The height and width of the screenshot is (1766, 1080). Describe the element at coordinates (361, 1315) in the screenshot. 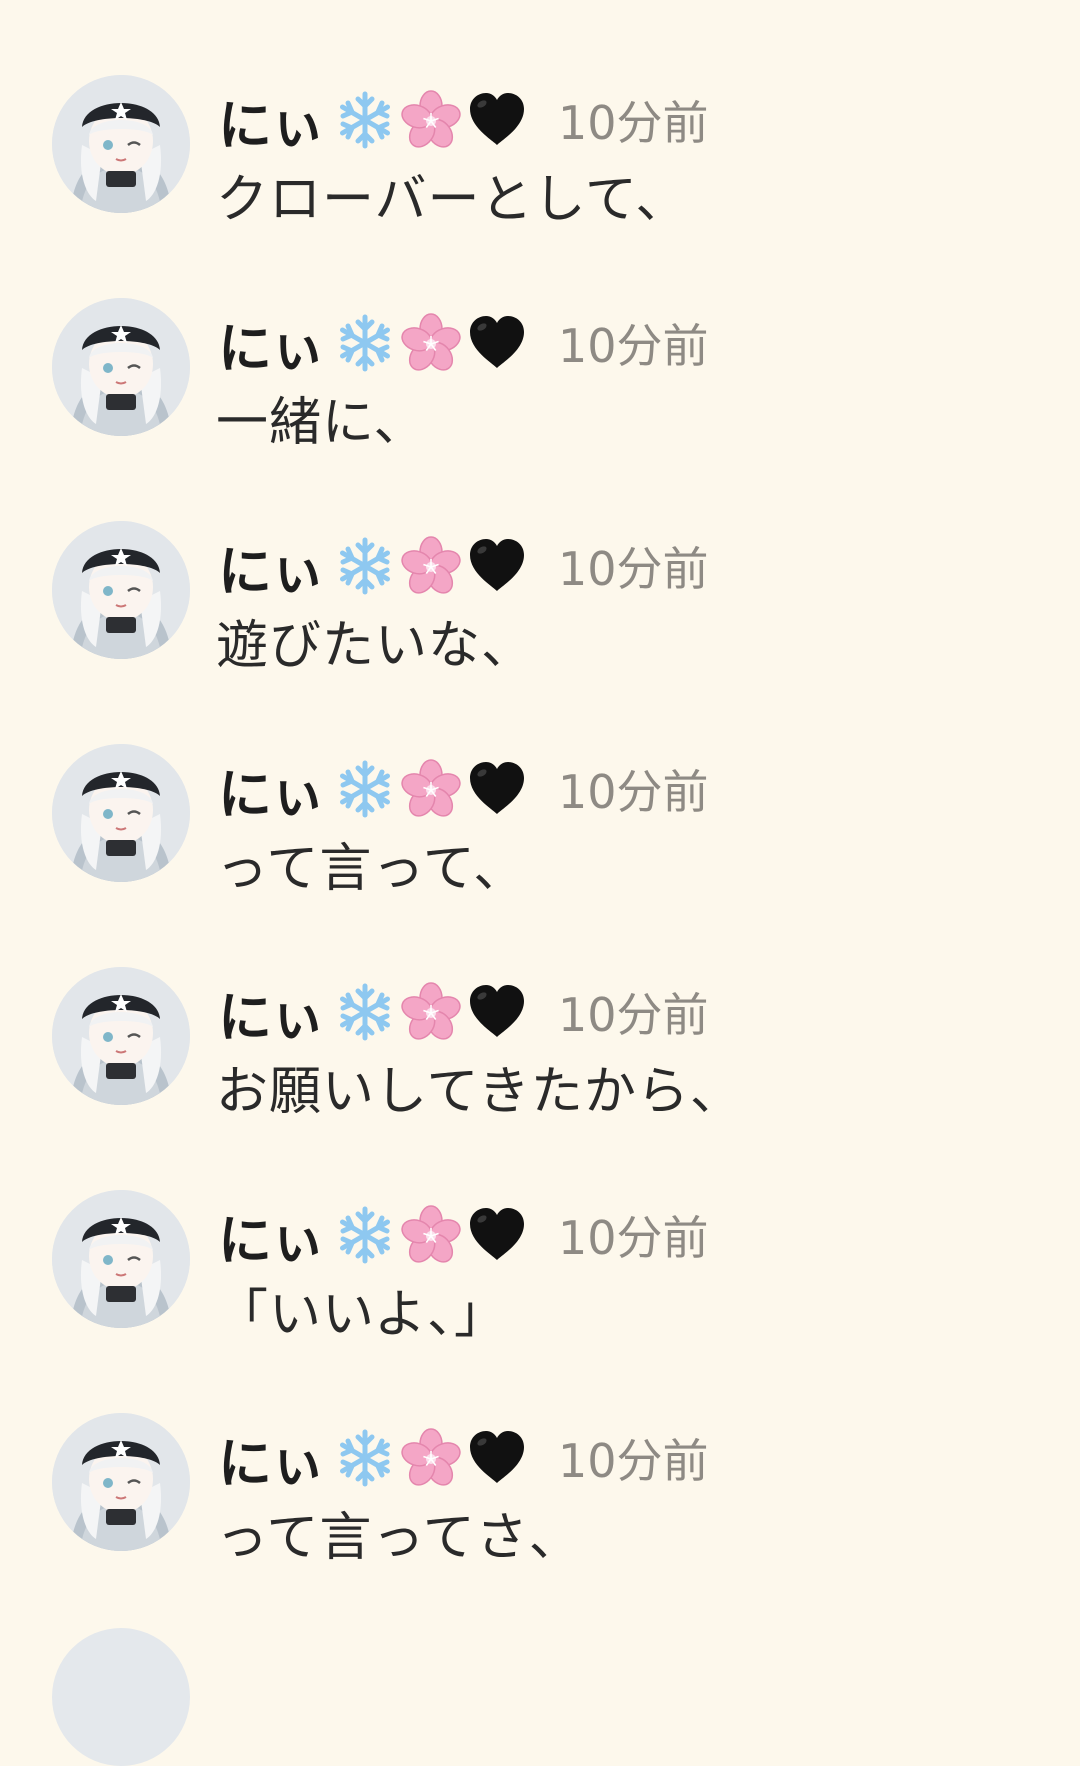

I see `message-text: 「いいよ、」` at that location.